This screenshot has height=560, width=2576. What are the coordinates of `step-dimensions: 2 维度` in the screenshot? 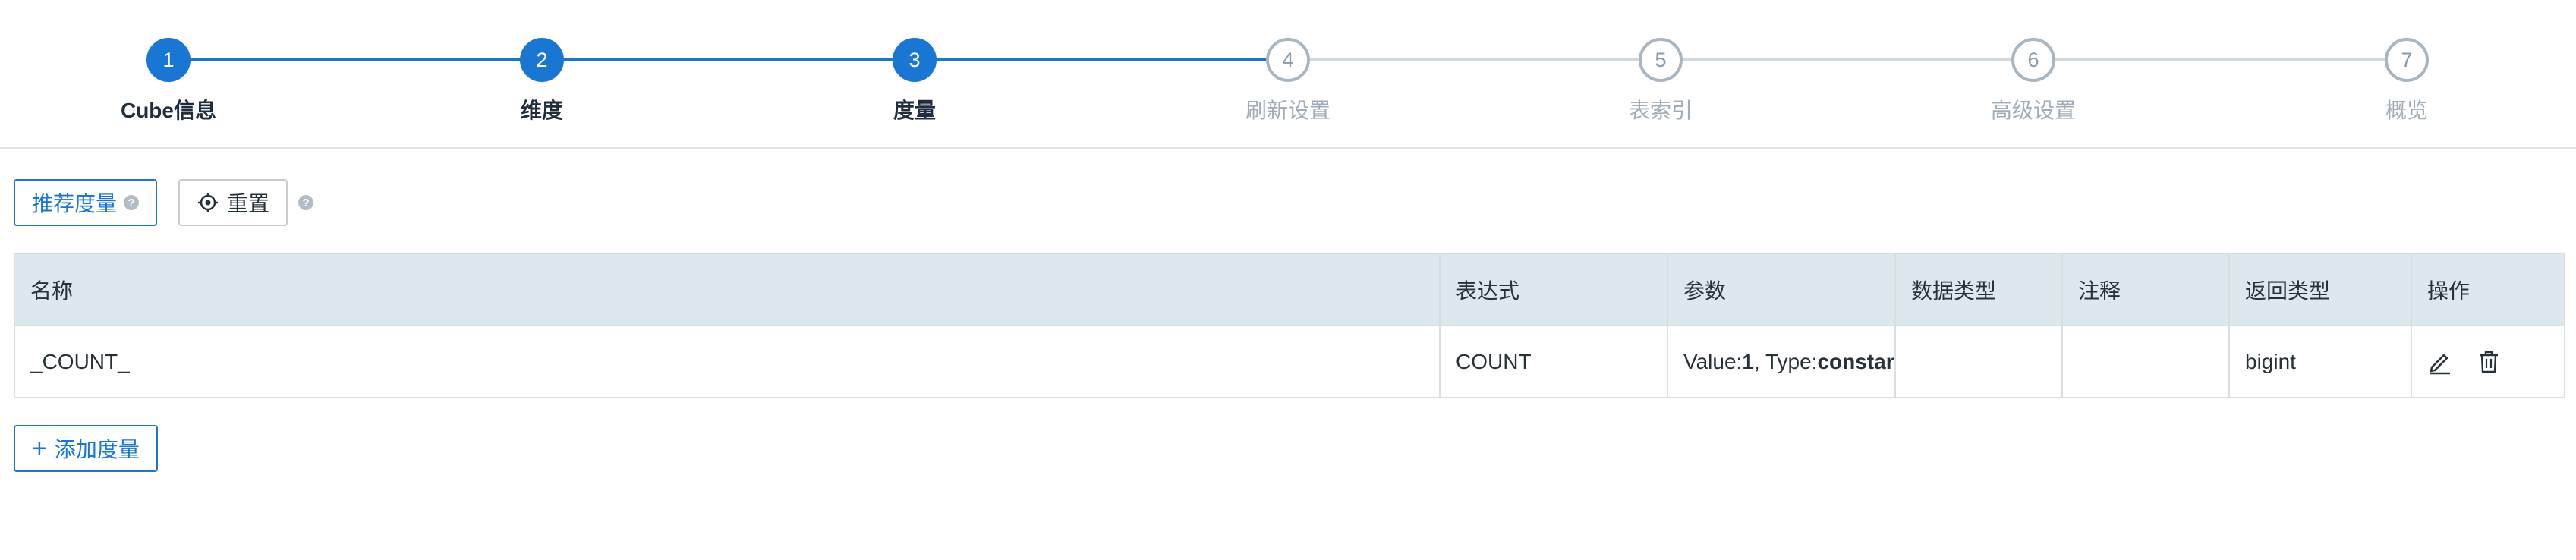 It's located at (542, 62).